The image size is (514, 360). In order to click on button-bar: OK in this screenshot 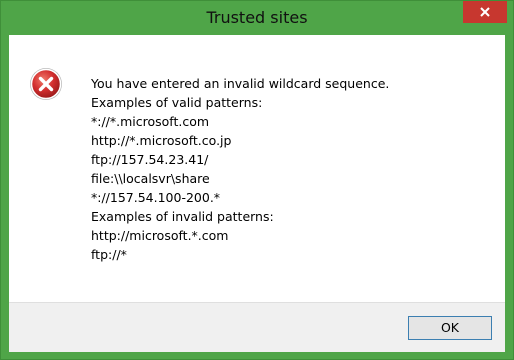, I will do `click(257, 327)`.